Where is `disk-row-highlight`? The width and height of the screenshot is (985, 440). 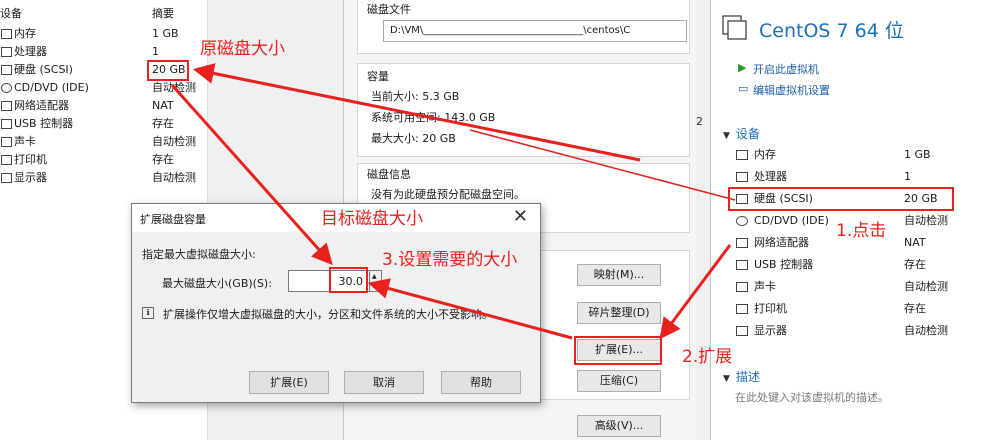
disk-row-highlight is located at coordinates (841, 199).